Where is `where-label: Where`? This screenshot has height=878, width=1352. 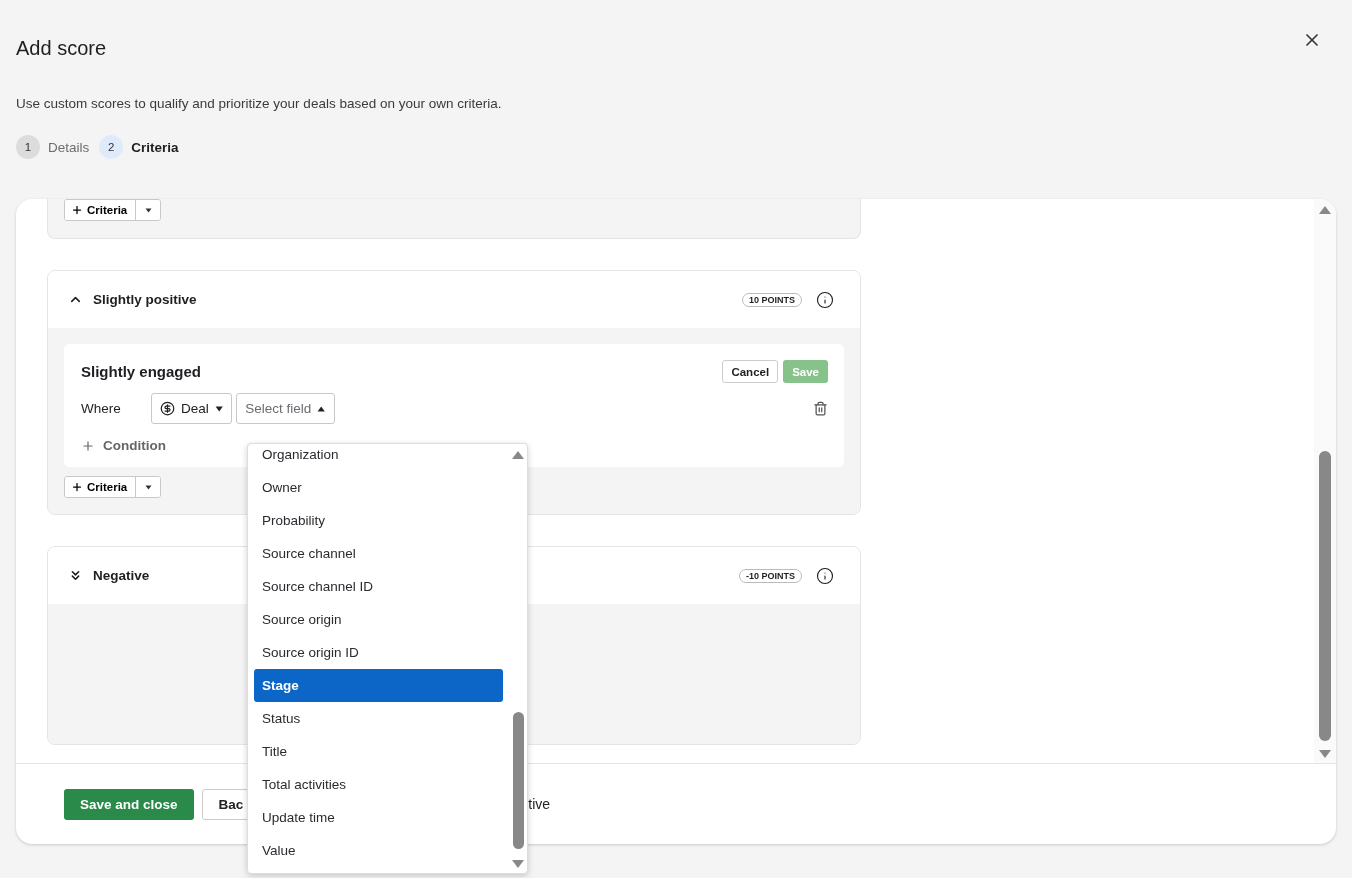 where-label: Where is located at coordinates (101, 408).